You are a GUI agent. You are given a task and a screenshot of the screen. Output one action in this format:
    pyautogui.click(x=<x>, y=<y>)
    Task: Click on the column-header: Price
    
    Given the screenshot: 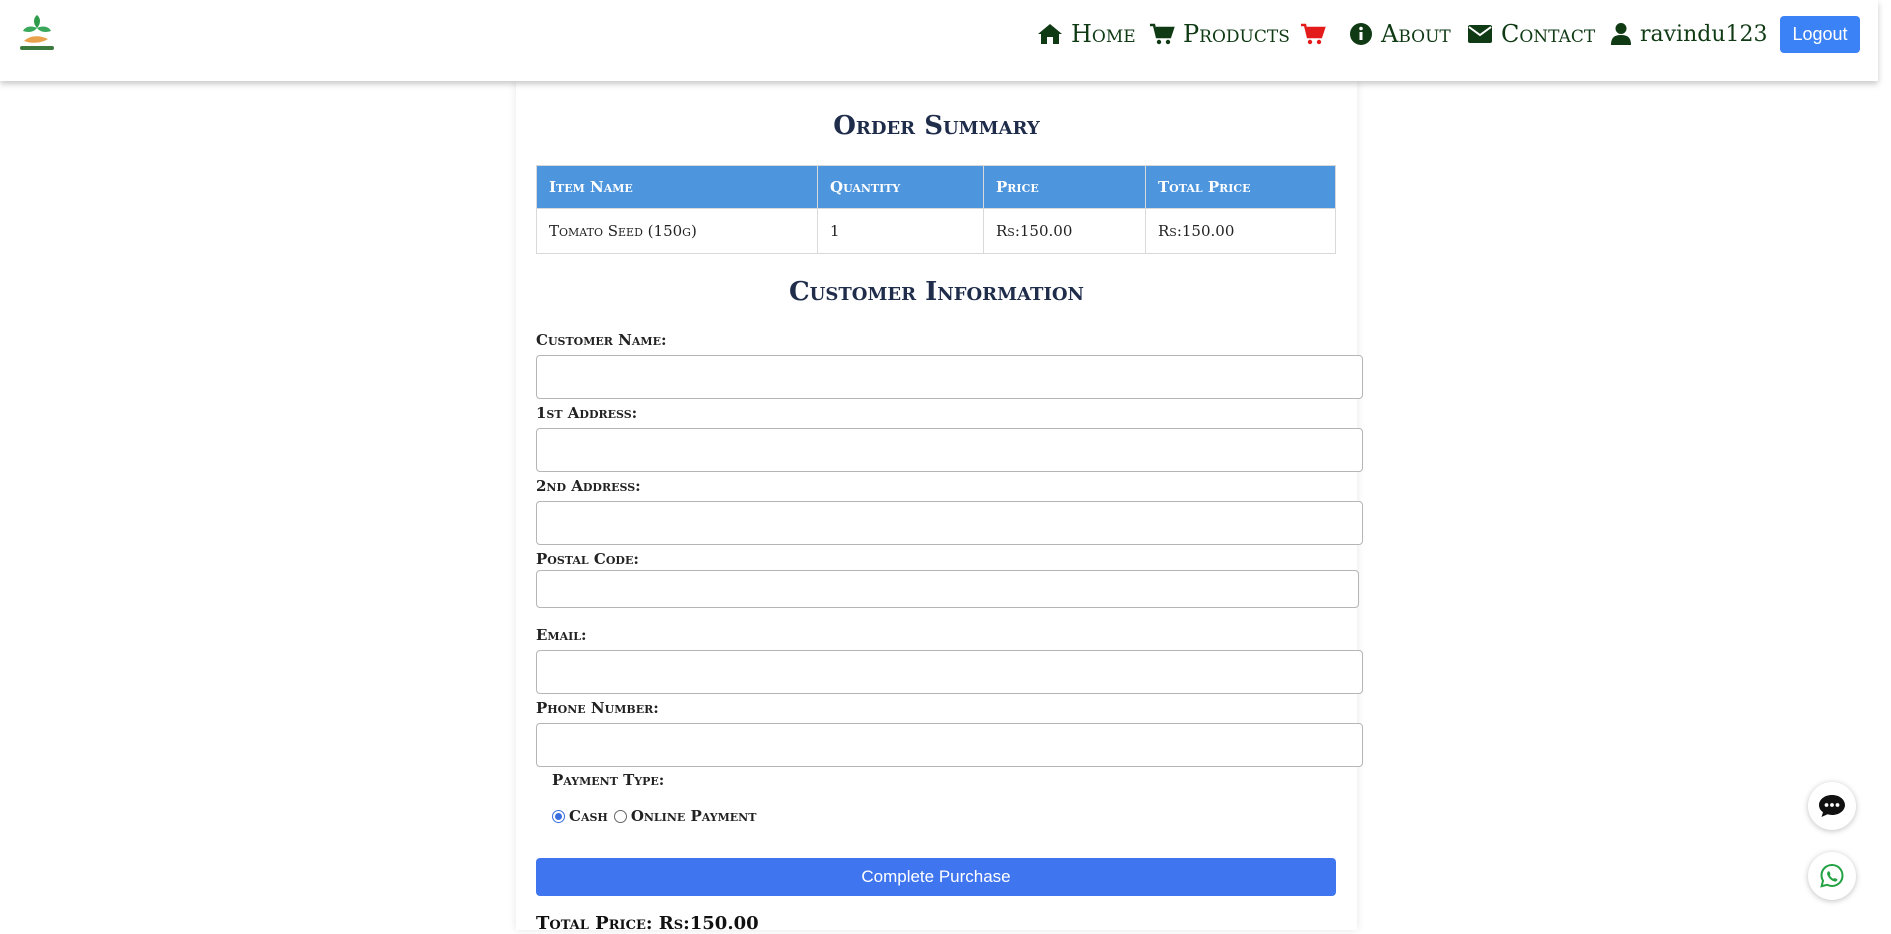 What is the action you would take?
    pyautogui.click(x=1064, y=187)
    